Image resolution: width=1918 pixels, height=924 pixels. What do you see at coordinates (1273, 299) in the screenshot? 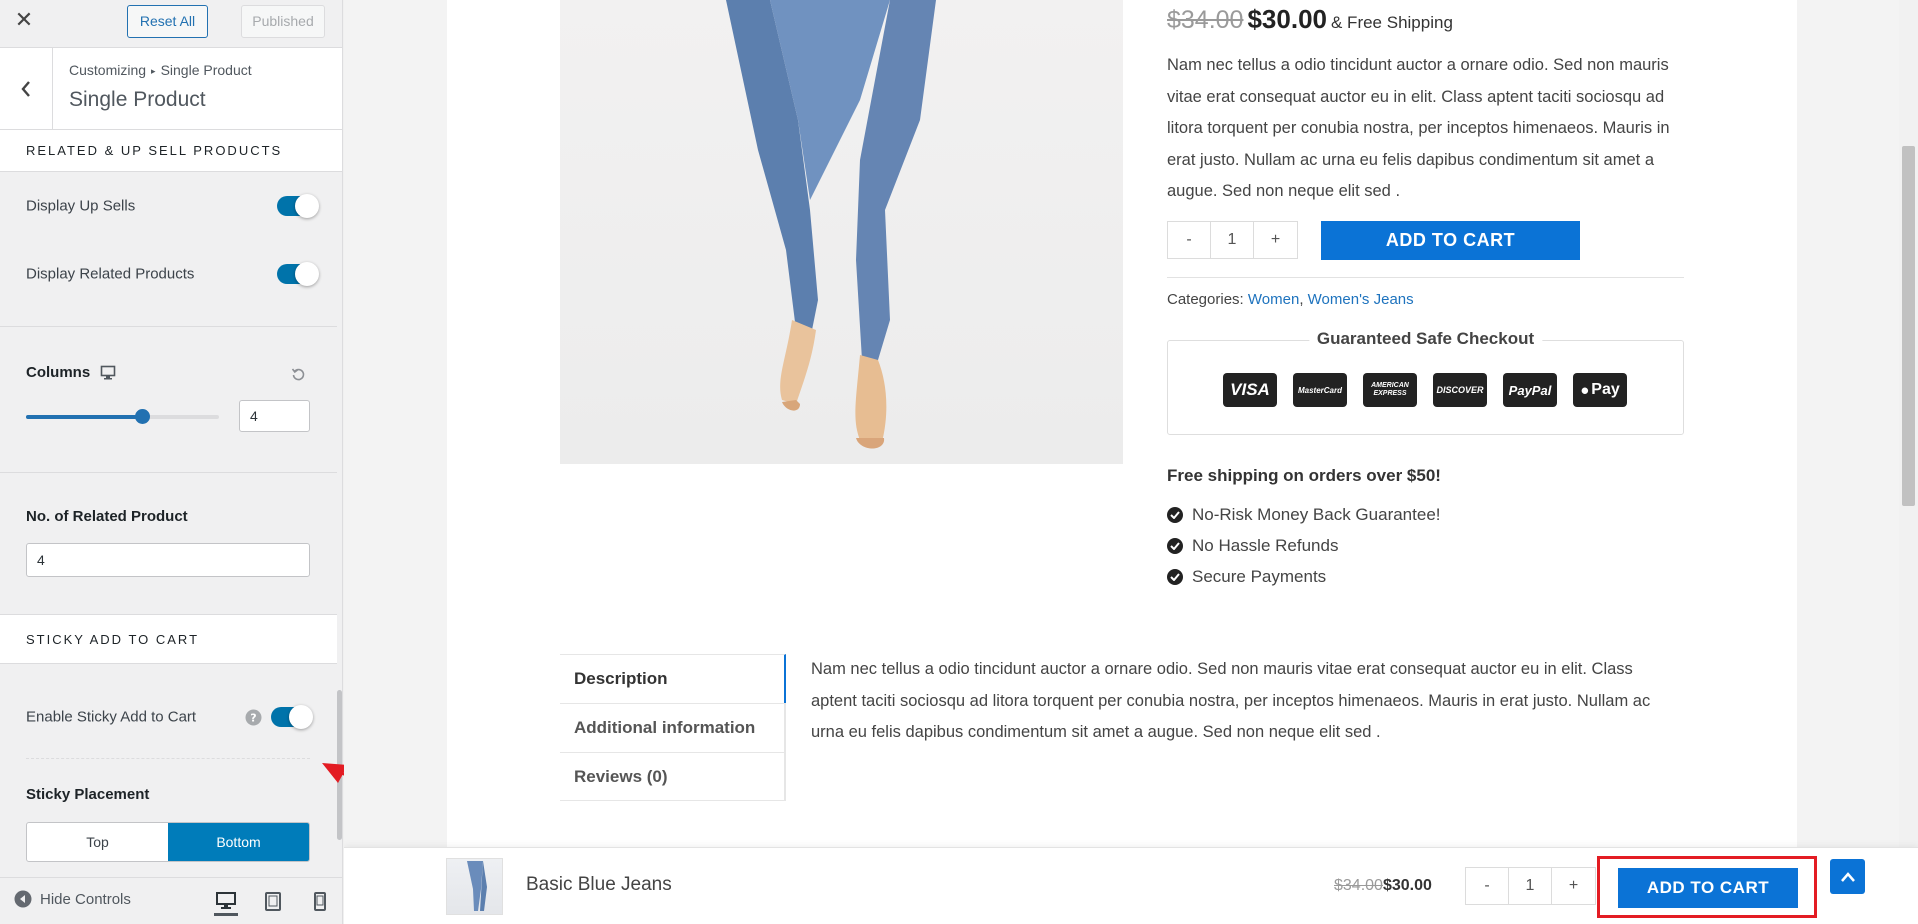
I see `category-link-women: Women` at bounding box center [1273, 299].